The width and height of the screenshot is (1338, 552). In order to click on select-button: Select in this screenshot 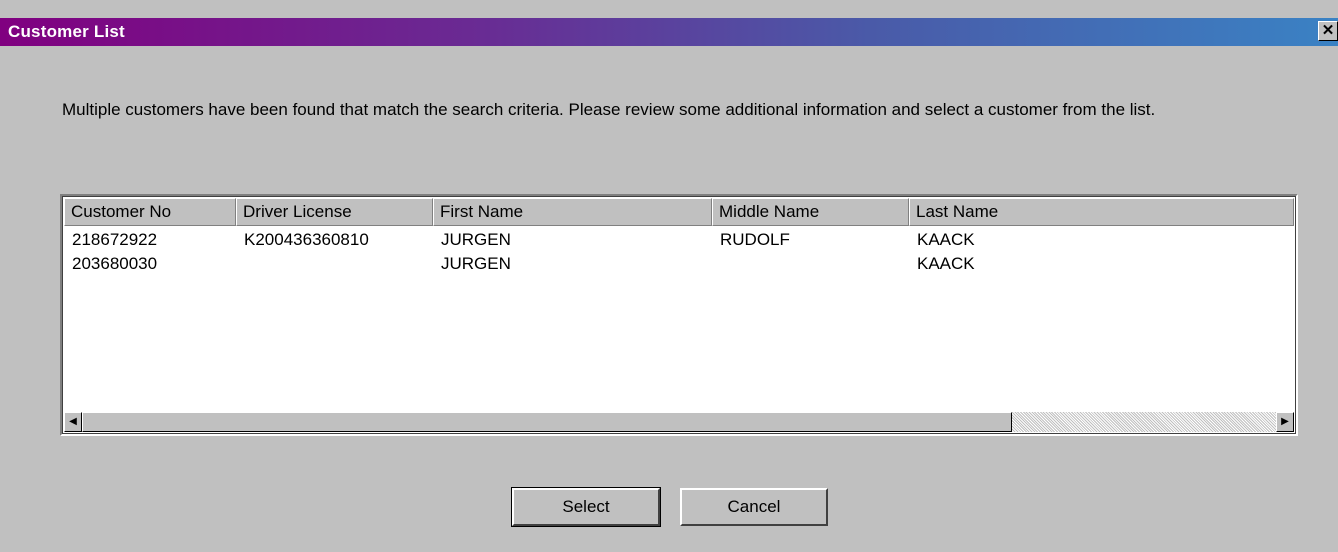, I will do `click(586, 507)`.